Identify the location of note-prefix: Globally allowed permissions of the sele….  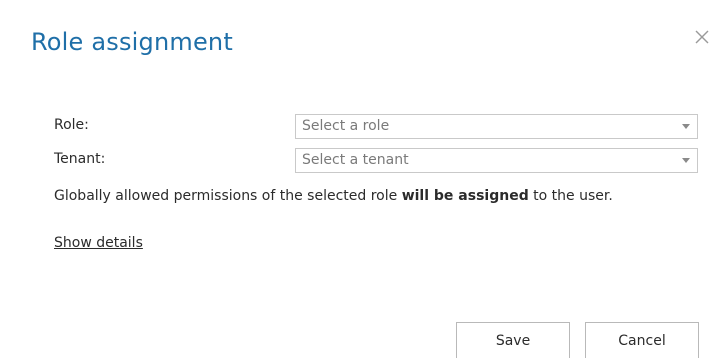
(228, 196).